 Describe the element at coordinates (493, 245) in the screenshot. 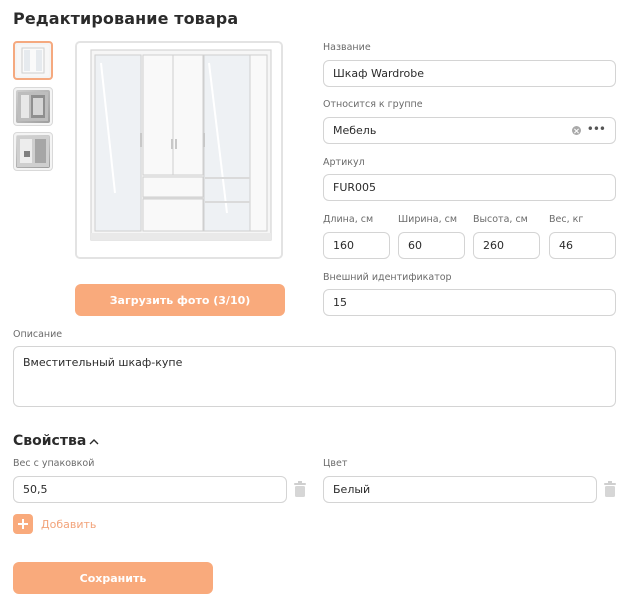

I see `height-value: 260` at that location.